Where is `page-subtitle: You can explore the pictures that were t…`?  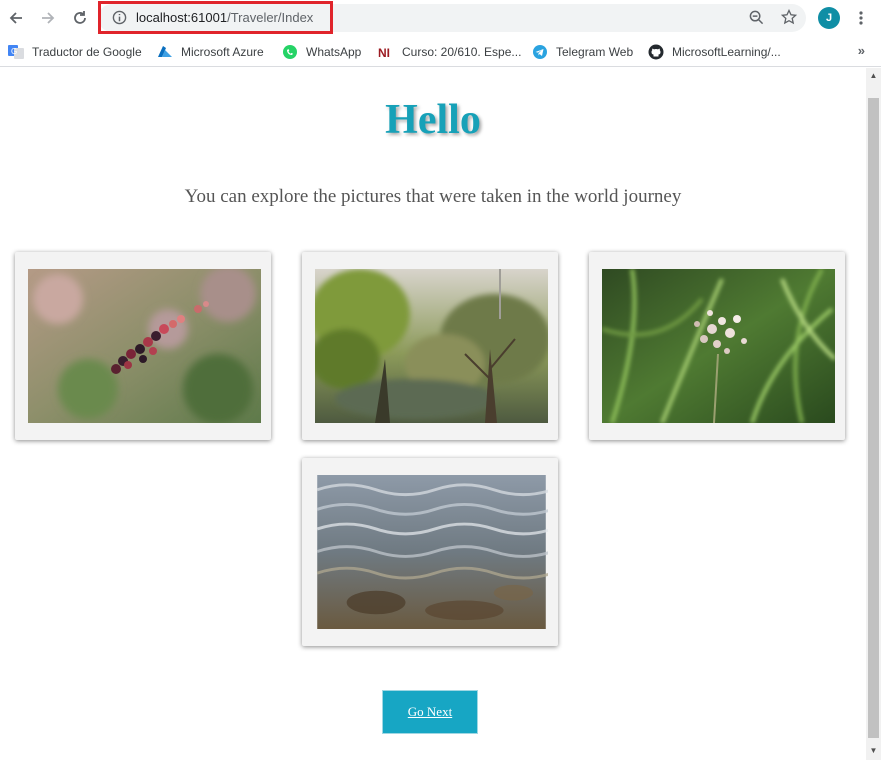 page-subtitle: You can explore the pictures that were t… is located at coordinates (433, 196).